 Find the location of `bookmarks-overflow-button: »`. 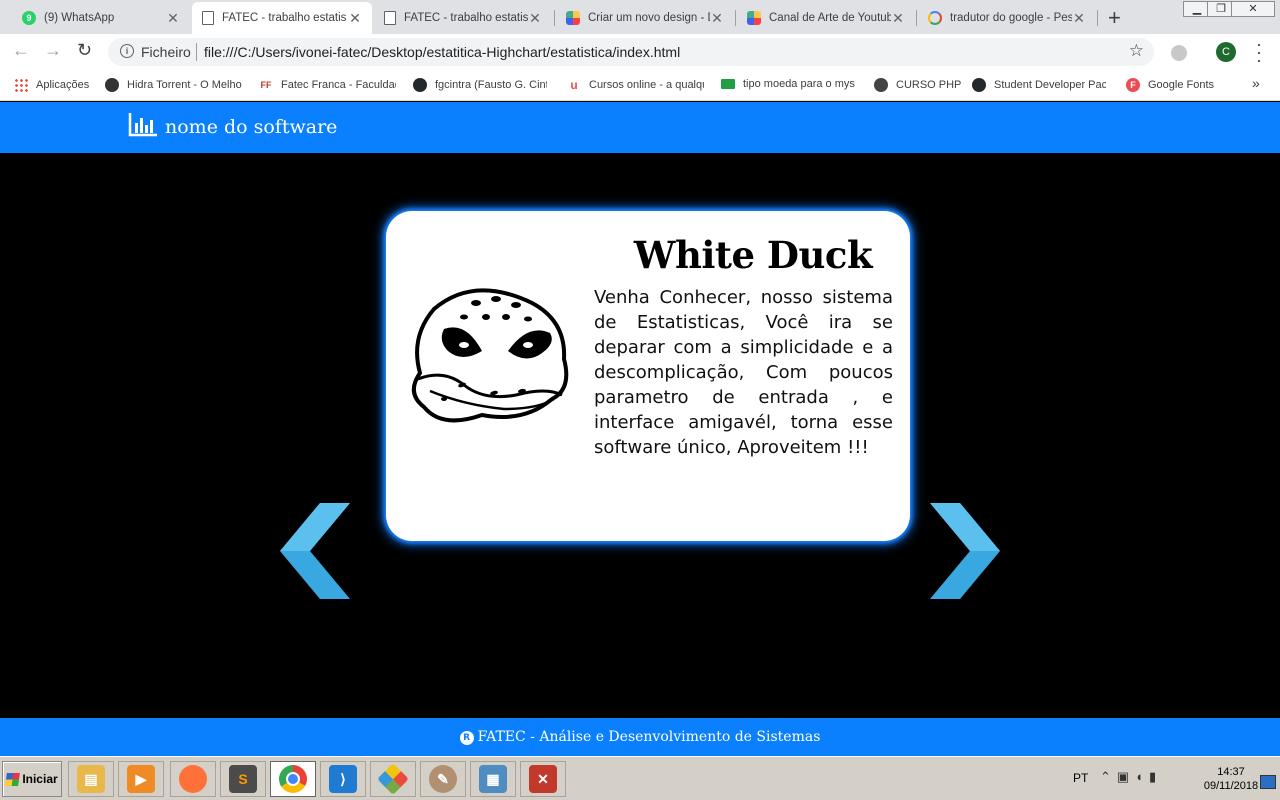

bookmarks-overflow-button: » is located at coordinates (1256, 83).